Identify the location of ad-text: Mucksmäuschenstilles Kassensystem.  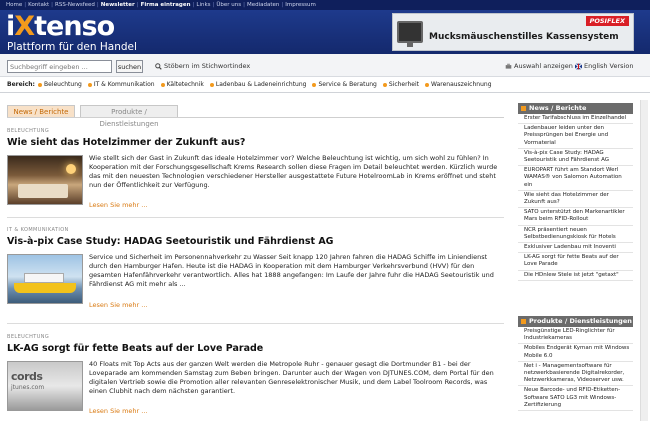
(524, 37).